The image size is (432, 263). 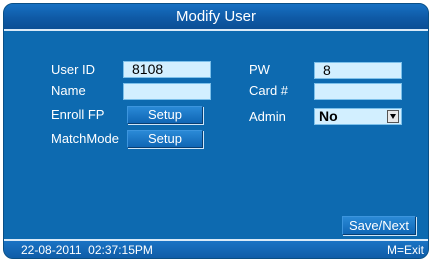 I want to click on exit-hint: M=Exit, so click(x=405, y=250).